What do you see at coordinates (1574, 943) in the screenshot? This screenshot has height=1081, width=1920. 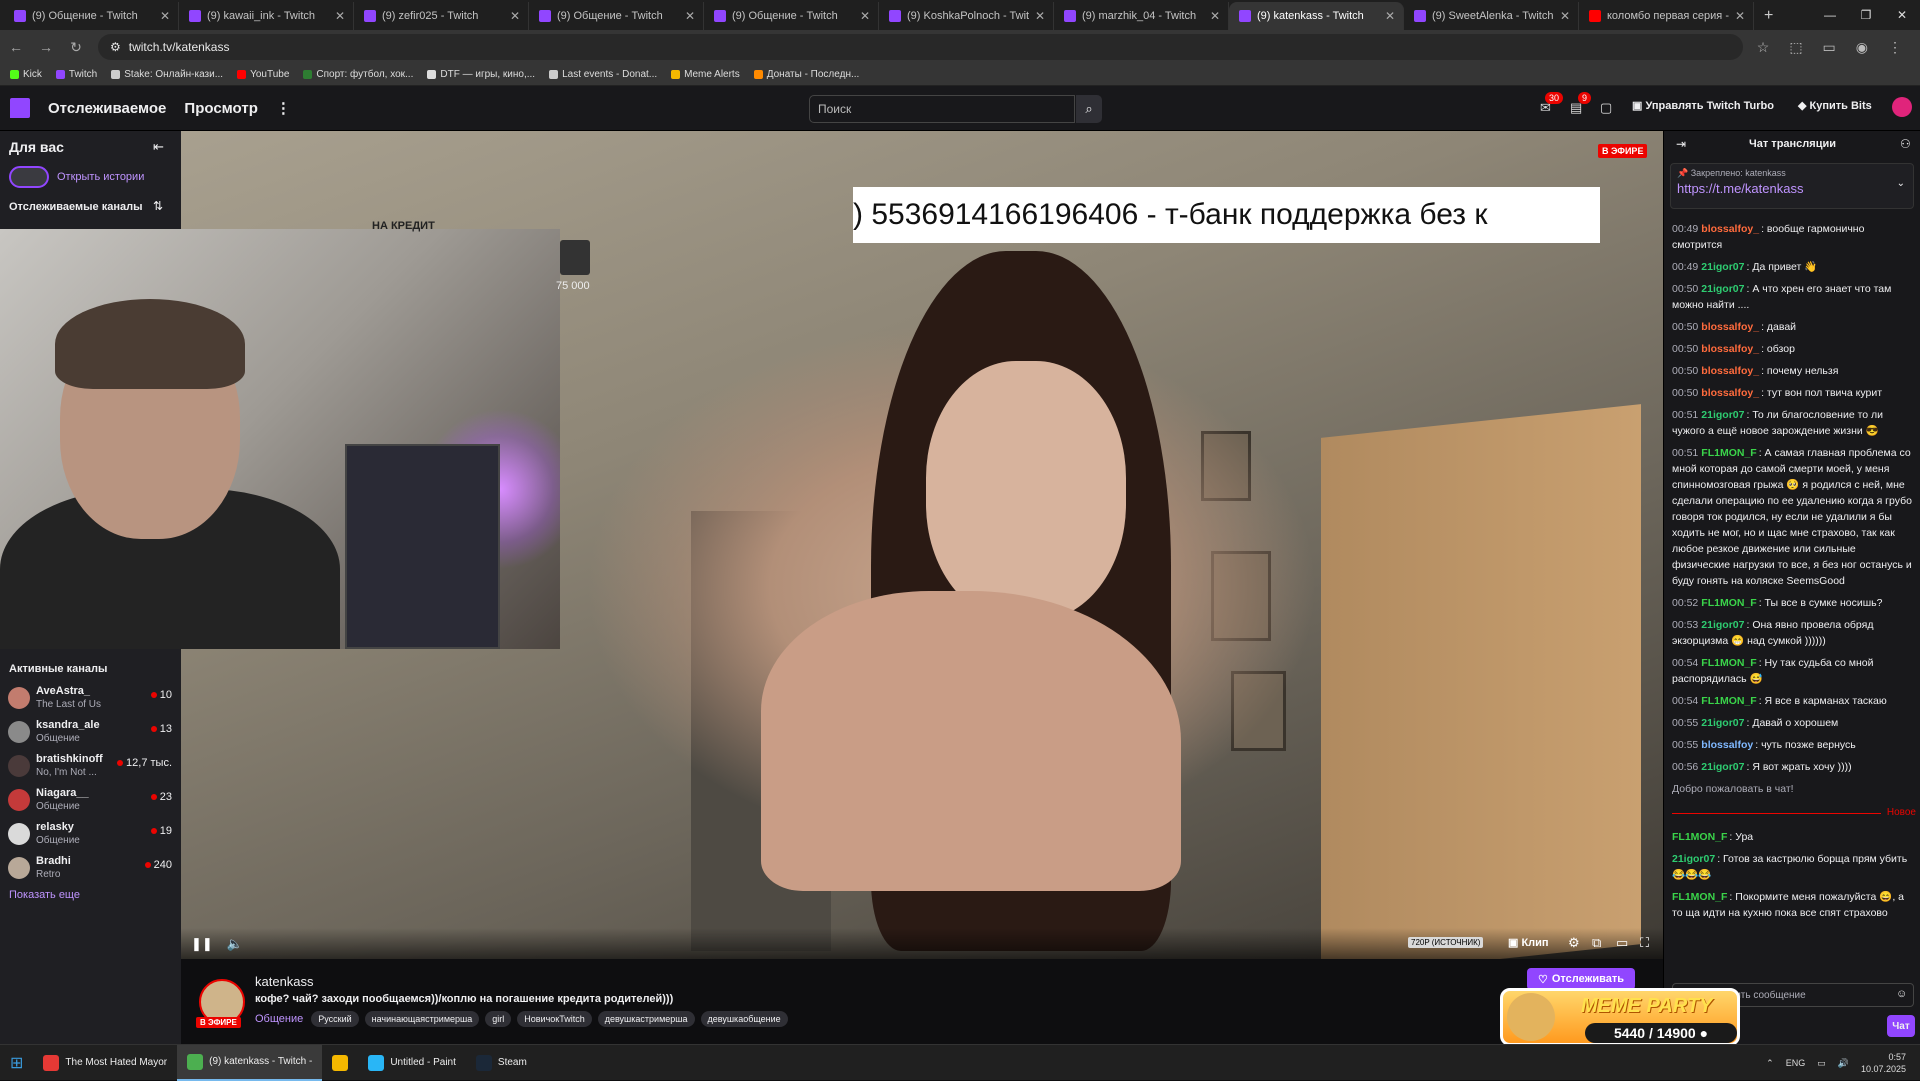 I see `settings-icon: ⚙` at bounding box center [1574, 943].